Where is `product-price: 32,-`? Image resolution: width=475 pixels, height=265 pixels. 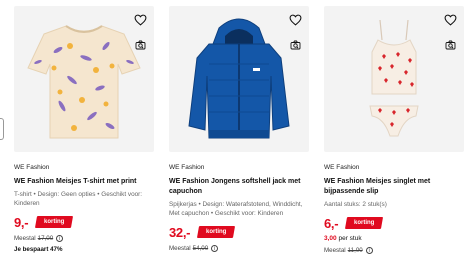
product-price: 32,- is located at coordinates (180, 232).